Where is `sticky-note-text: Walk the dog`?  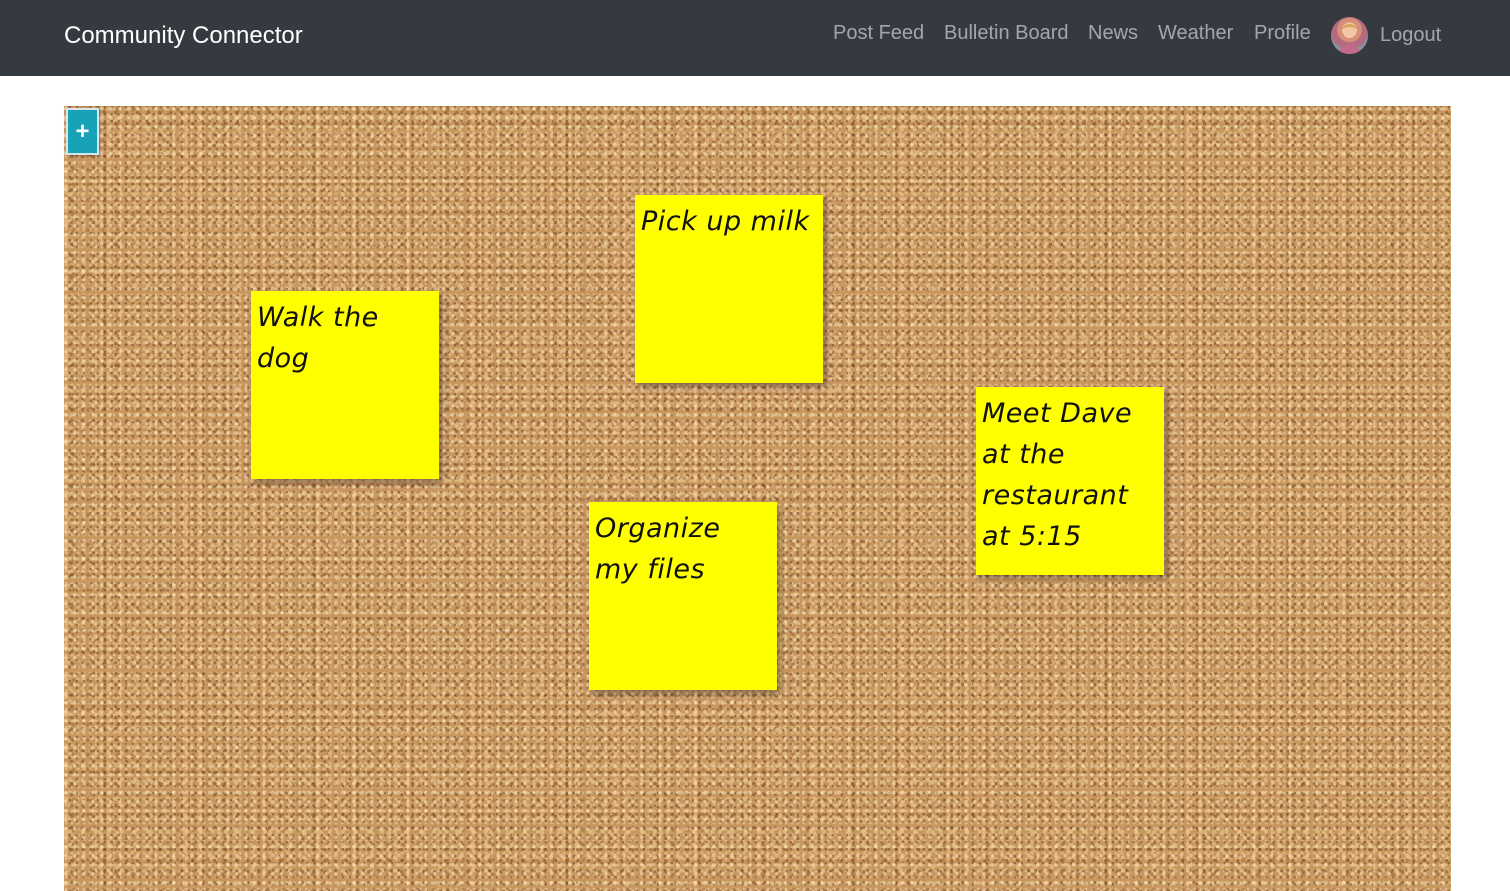 sticky-note-text: Walk the dog is located at coordinates (345, 338).